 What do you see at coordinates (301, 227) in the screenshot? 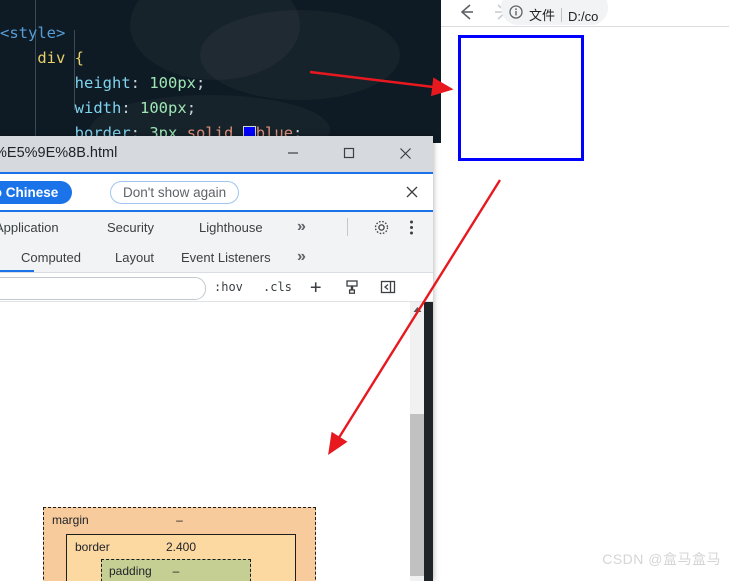
I see `tab-overflow-chevron-icon: »` at bounding box center [301, 227].